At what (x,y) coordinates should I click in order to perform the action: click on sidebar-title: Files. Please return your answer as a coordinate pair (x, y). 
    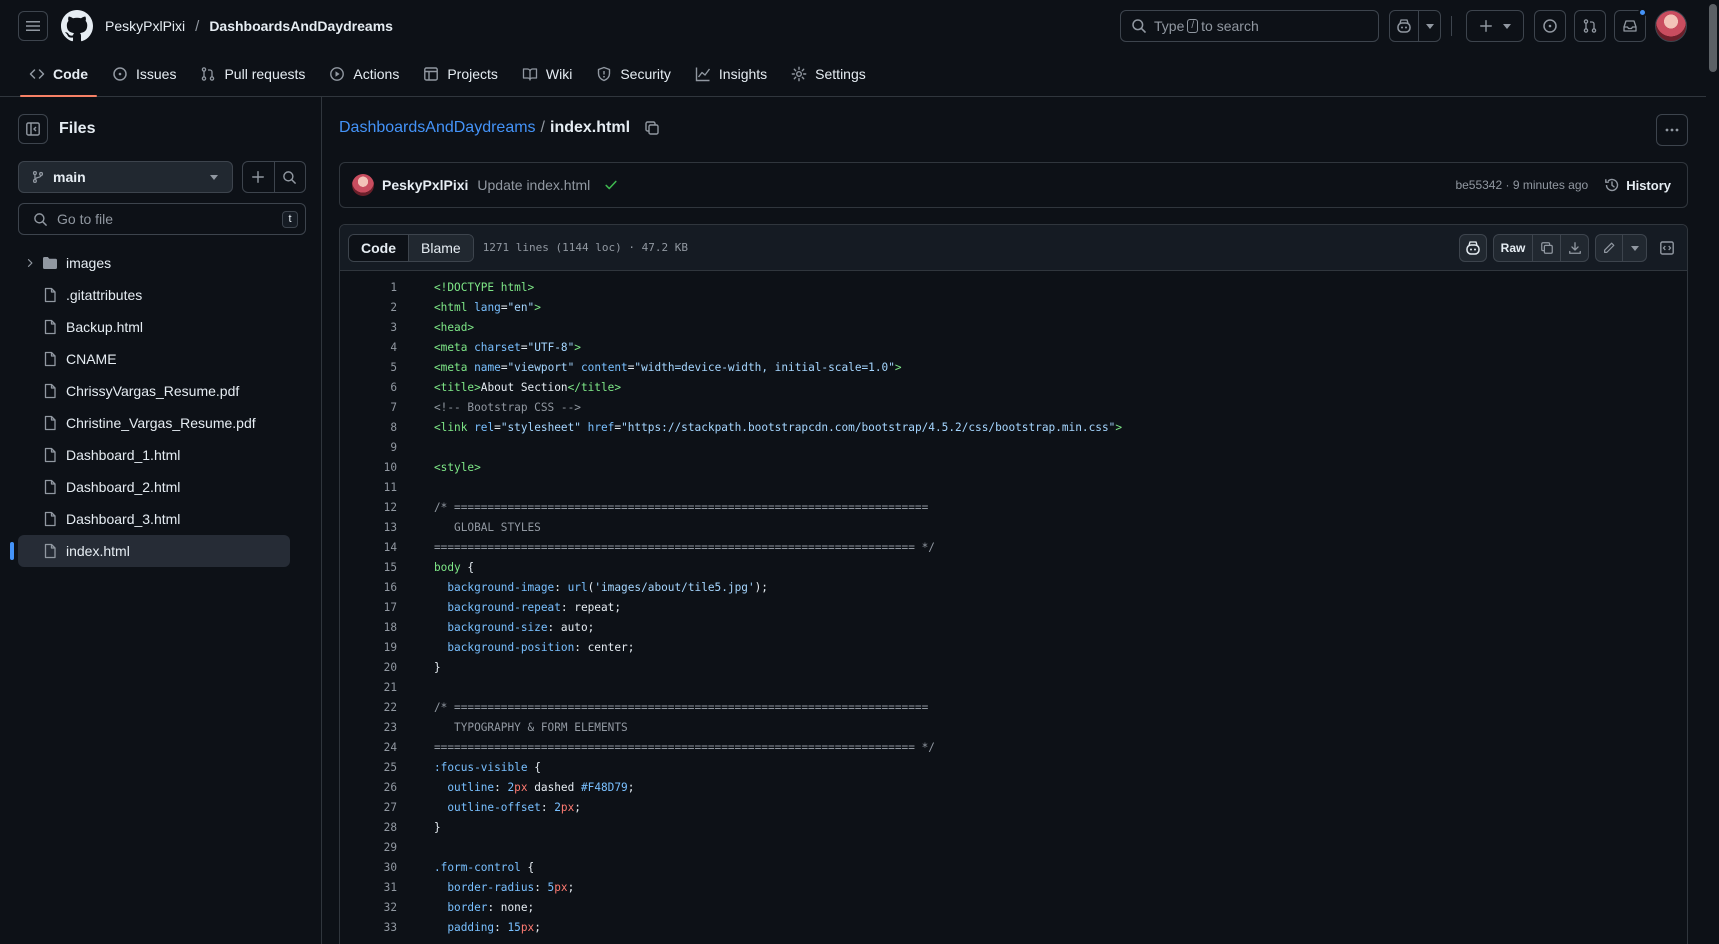
    Looking at the image, I should click on (77, 128).